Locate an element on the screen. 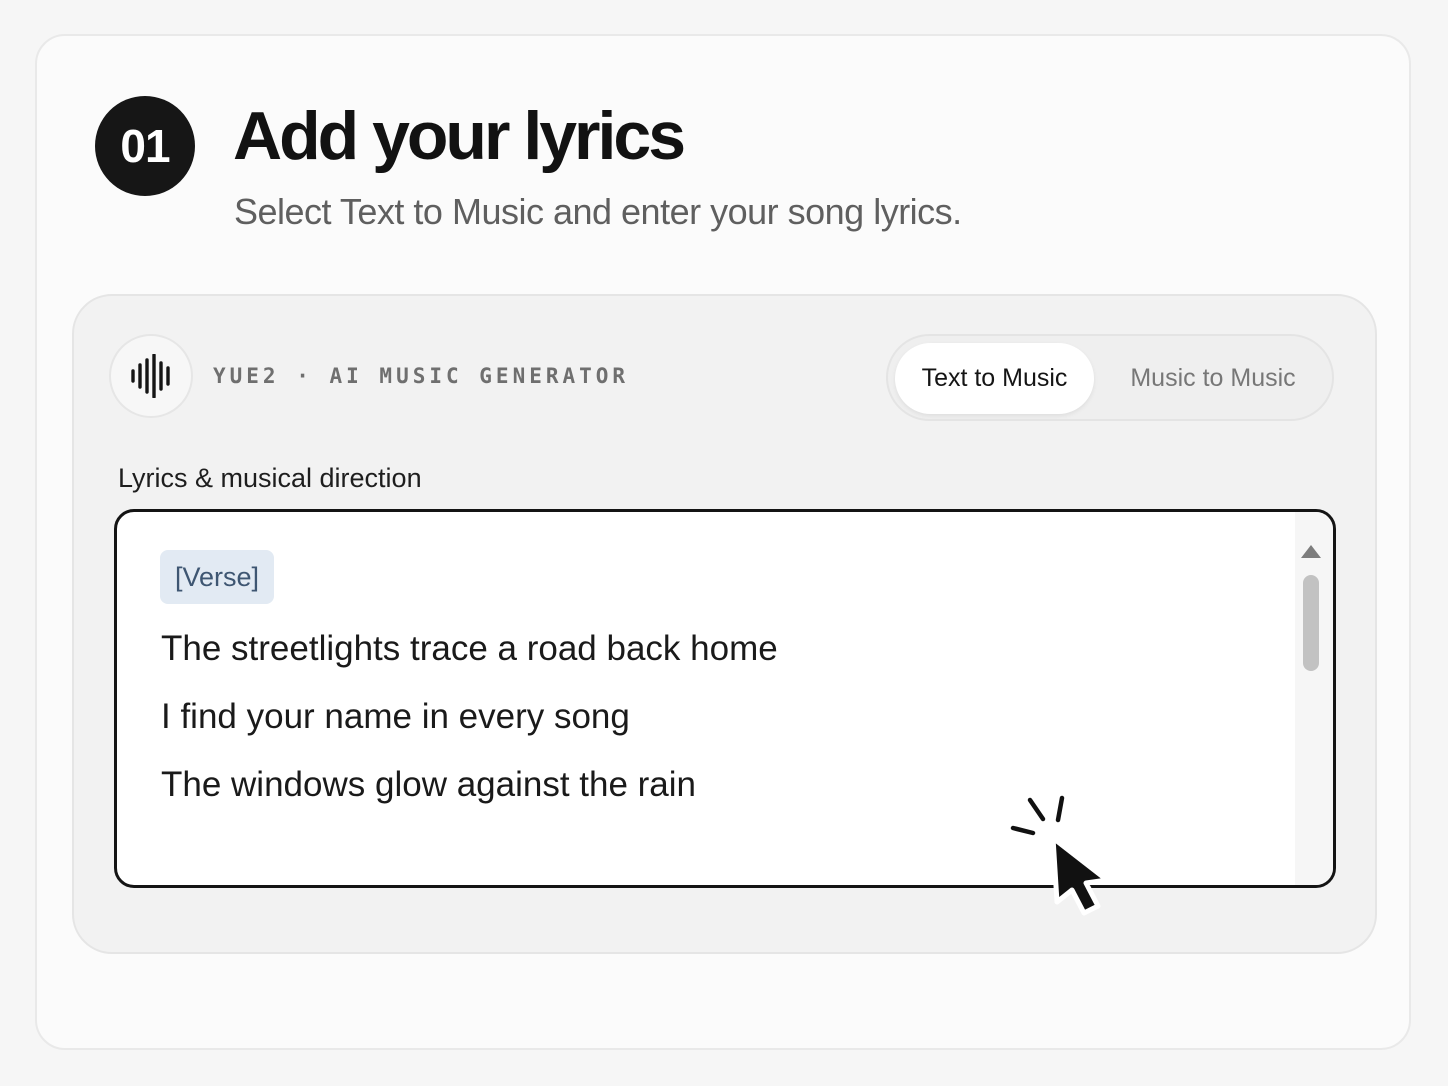 This screenshot has width=1448, height=1086. app-logo is located at coordinates (151, 376).